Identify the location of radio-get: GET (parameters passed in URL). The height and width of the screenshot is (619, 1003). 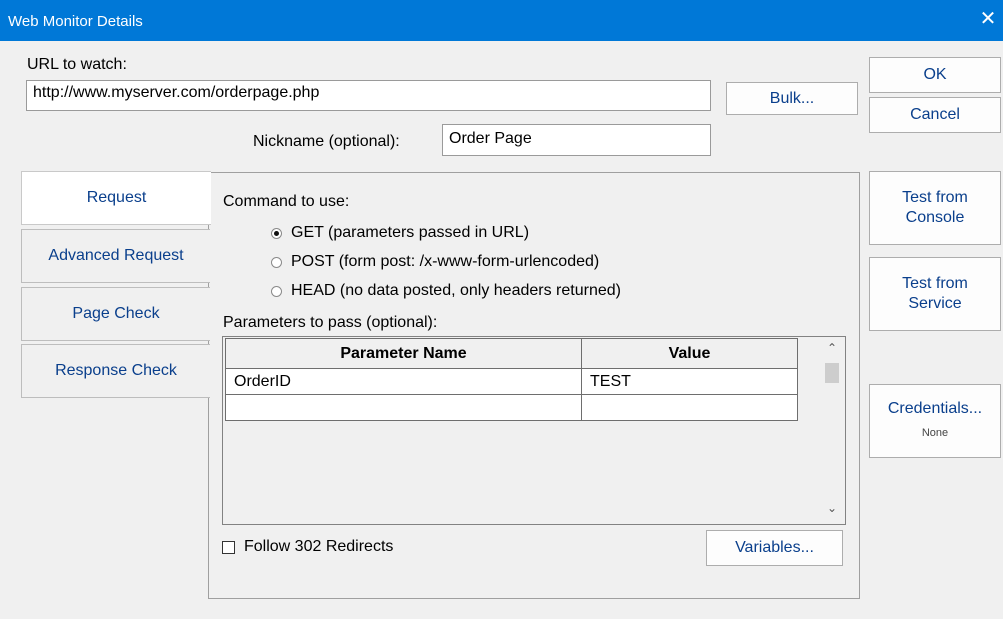
(400, 233).